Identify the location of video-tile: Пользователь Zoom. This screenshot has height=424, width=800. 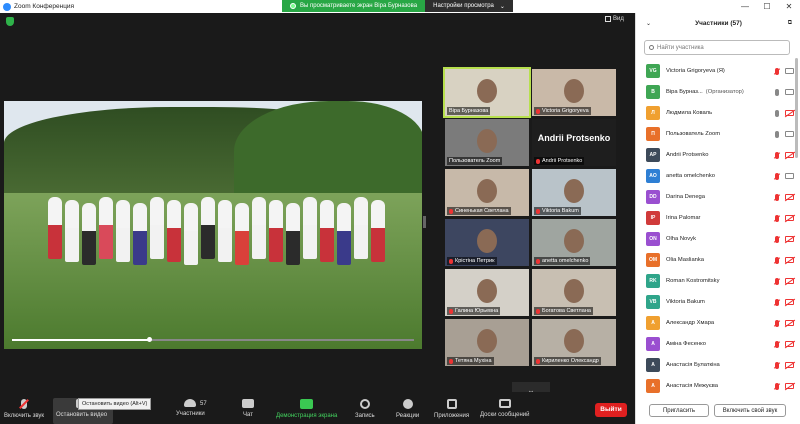
(487, 142).